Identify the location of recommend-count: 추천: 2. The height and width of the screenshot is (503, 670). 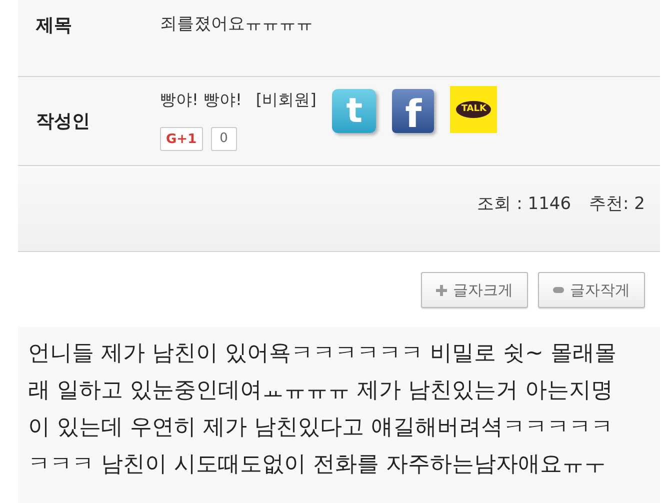
(617, 204).